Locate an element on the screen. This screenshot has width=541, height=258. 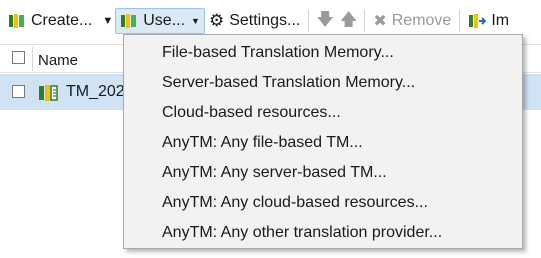
select-all-checkbox is located at coordinates (18, 57).